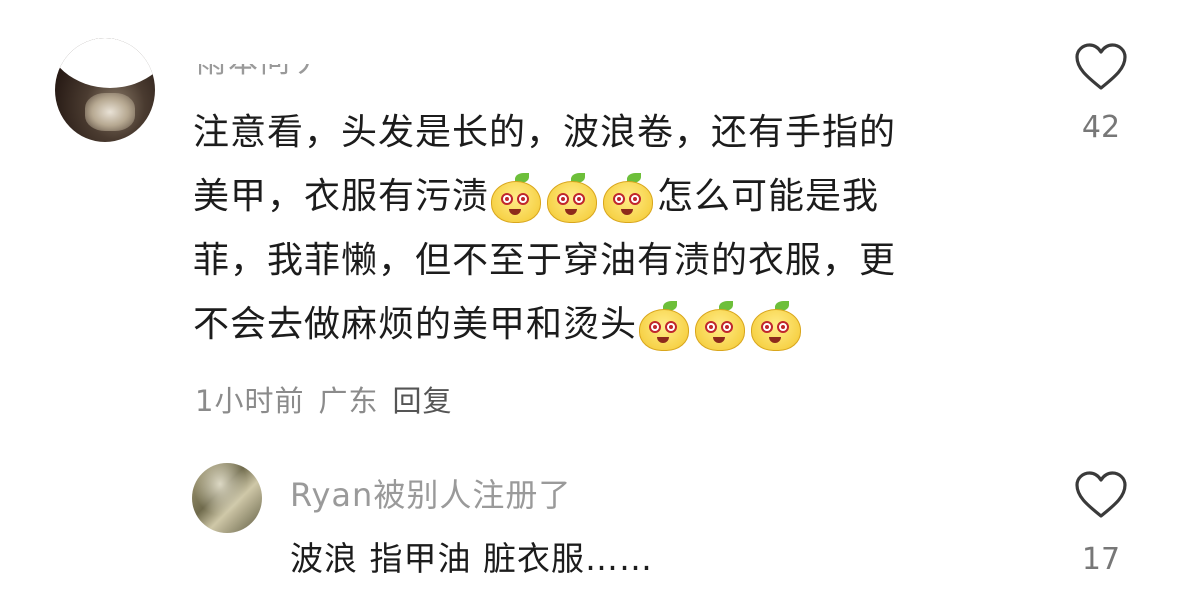 The width and height of the screenshot is (1179, 594). I want to click on comment-line-1: 注意看，头发是长的，波浪卷，还有手指的, so click(603, 133).